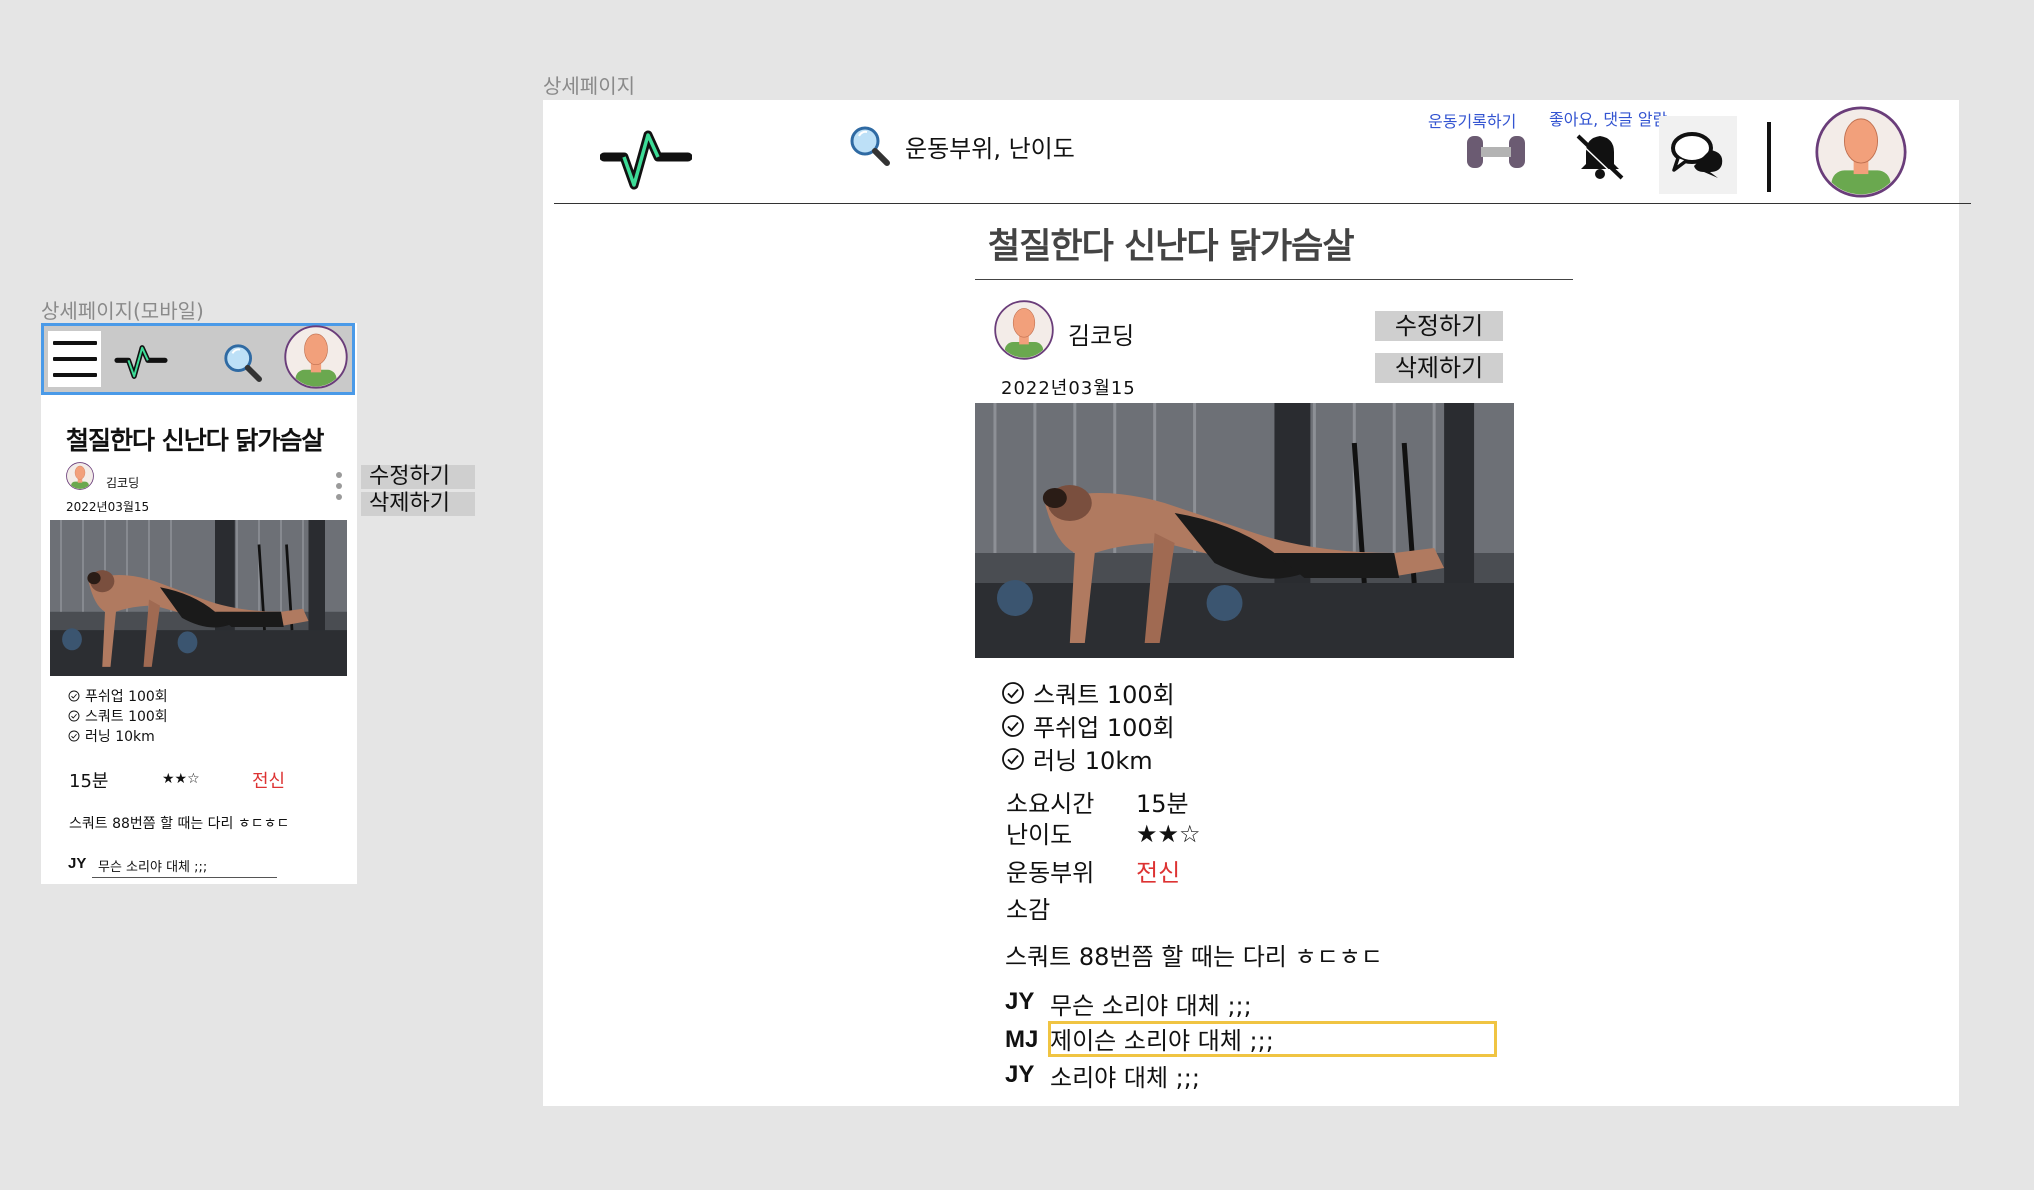 Image resolution: width=2034 pixels, height=1190 pixels. I want to click on chat-bubbles-icon, so click(1698, 154).